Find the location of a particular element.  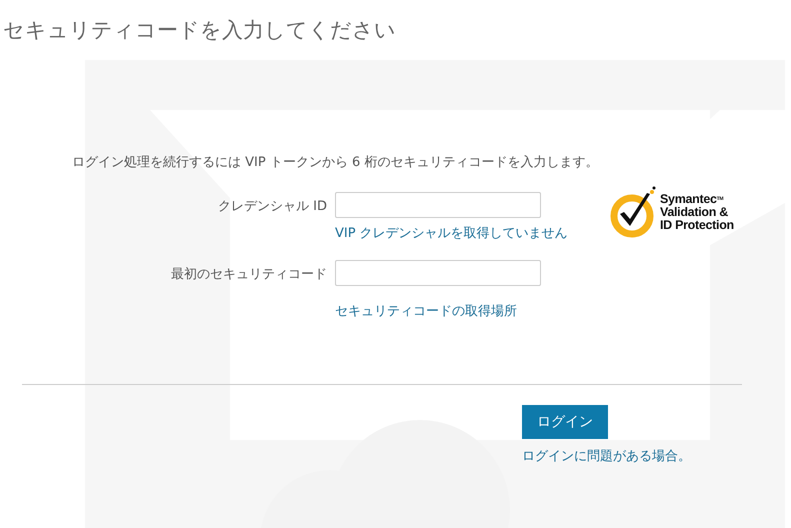

logo-text: Symantec is located at coordinates (688, 199).